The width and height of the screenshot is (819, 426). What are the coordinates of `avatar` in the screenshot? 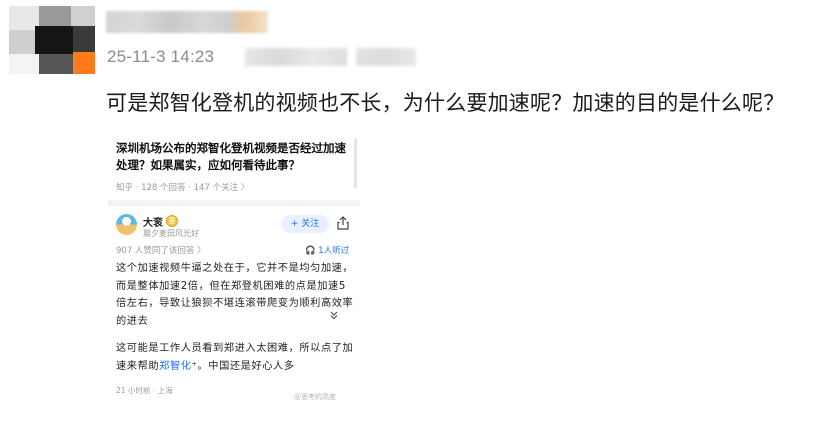 It's located at (52, 40).